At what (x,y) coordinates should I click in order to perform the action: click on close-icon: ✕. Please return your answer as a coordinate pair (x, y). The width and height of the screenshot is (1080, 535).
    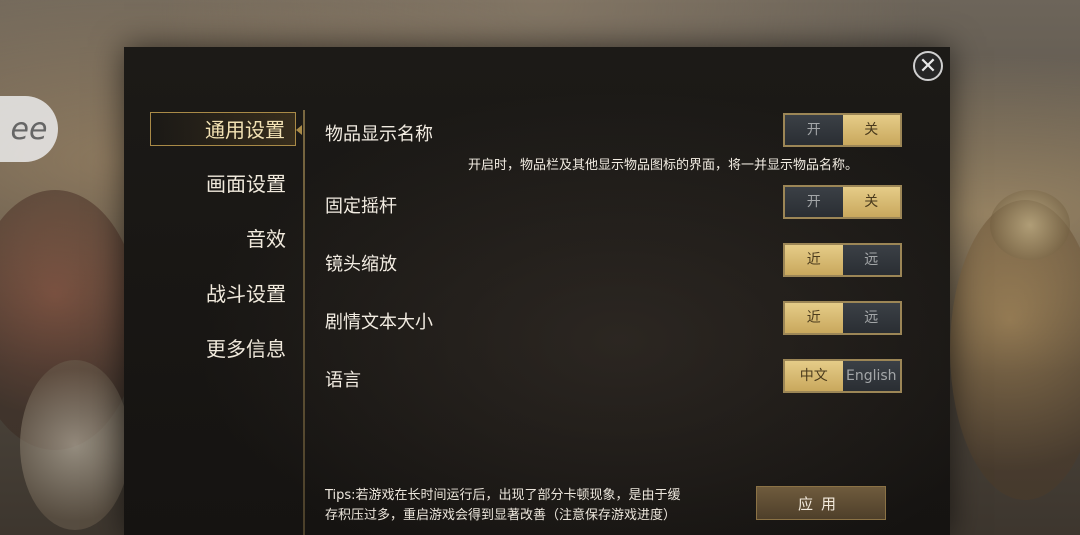
    Looking at the image, I should click on (928, 66).